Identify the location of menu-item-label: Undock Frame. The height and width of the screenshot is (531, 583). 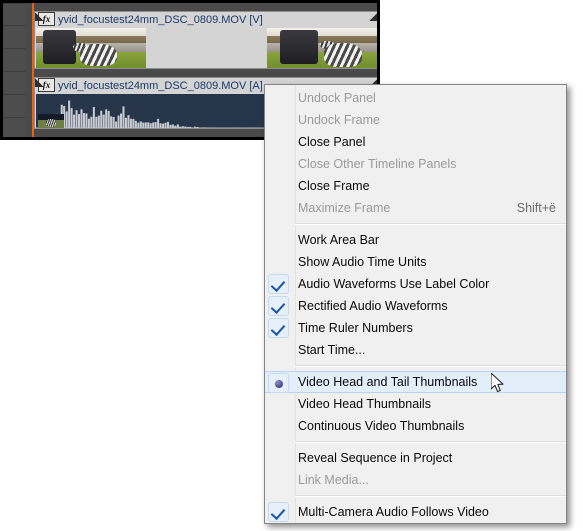
(339, 120).